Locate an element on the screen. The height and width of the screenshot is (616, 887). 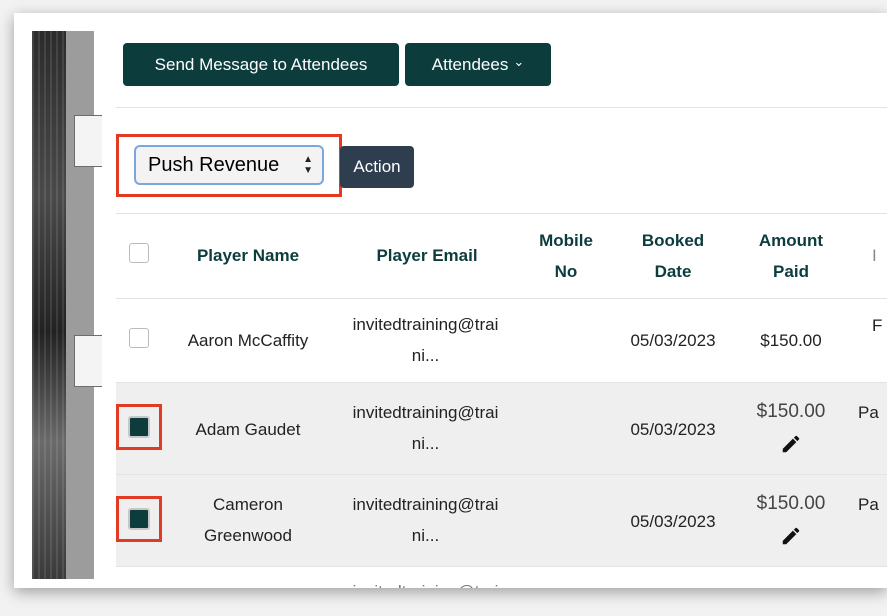
send-message-button: Send Message to Attendees is located at coordinates (261, 64).